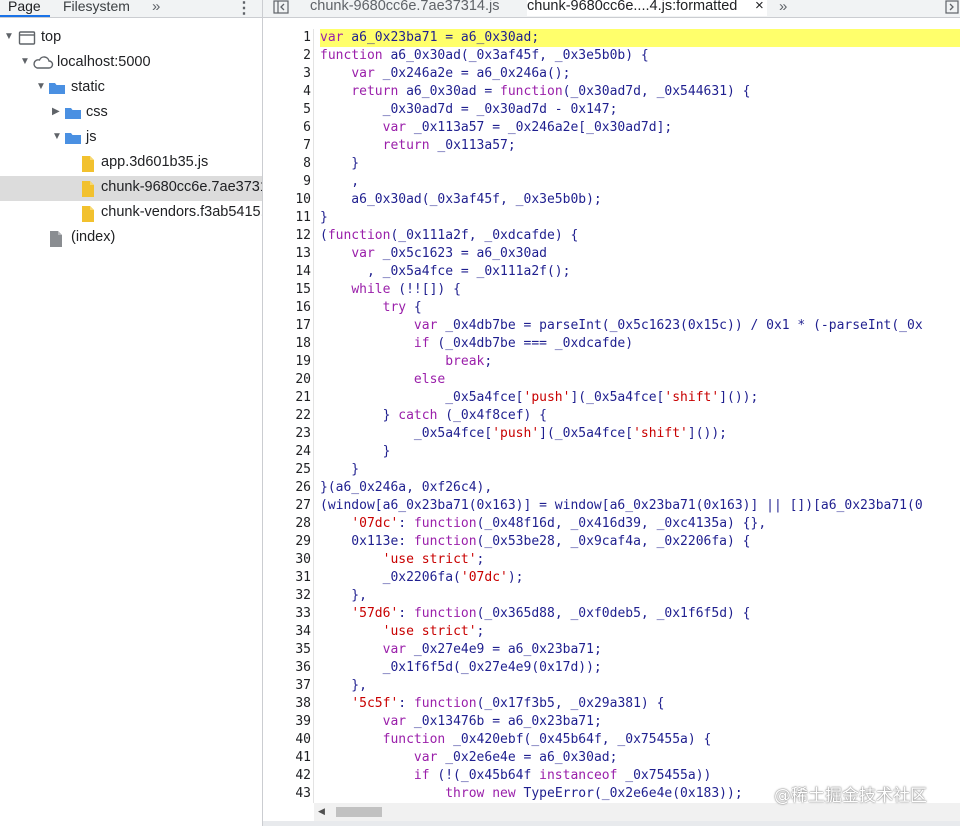  I want to click on code-line: 6 var _0x113a57 = _0x246a2e[_0x30ad7d];, so click(611, 128).